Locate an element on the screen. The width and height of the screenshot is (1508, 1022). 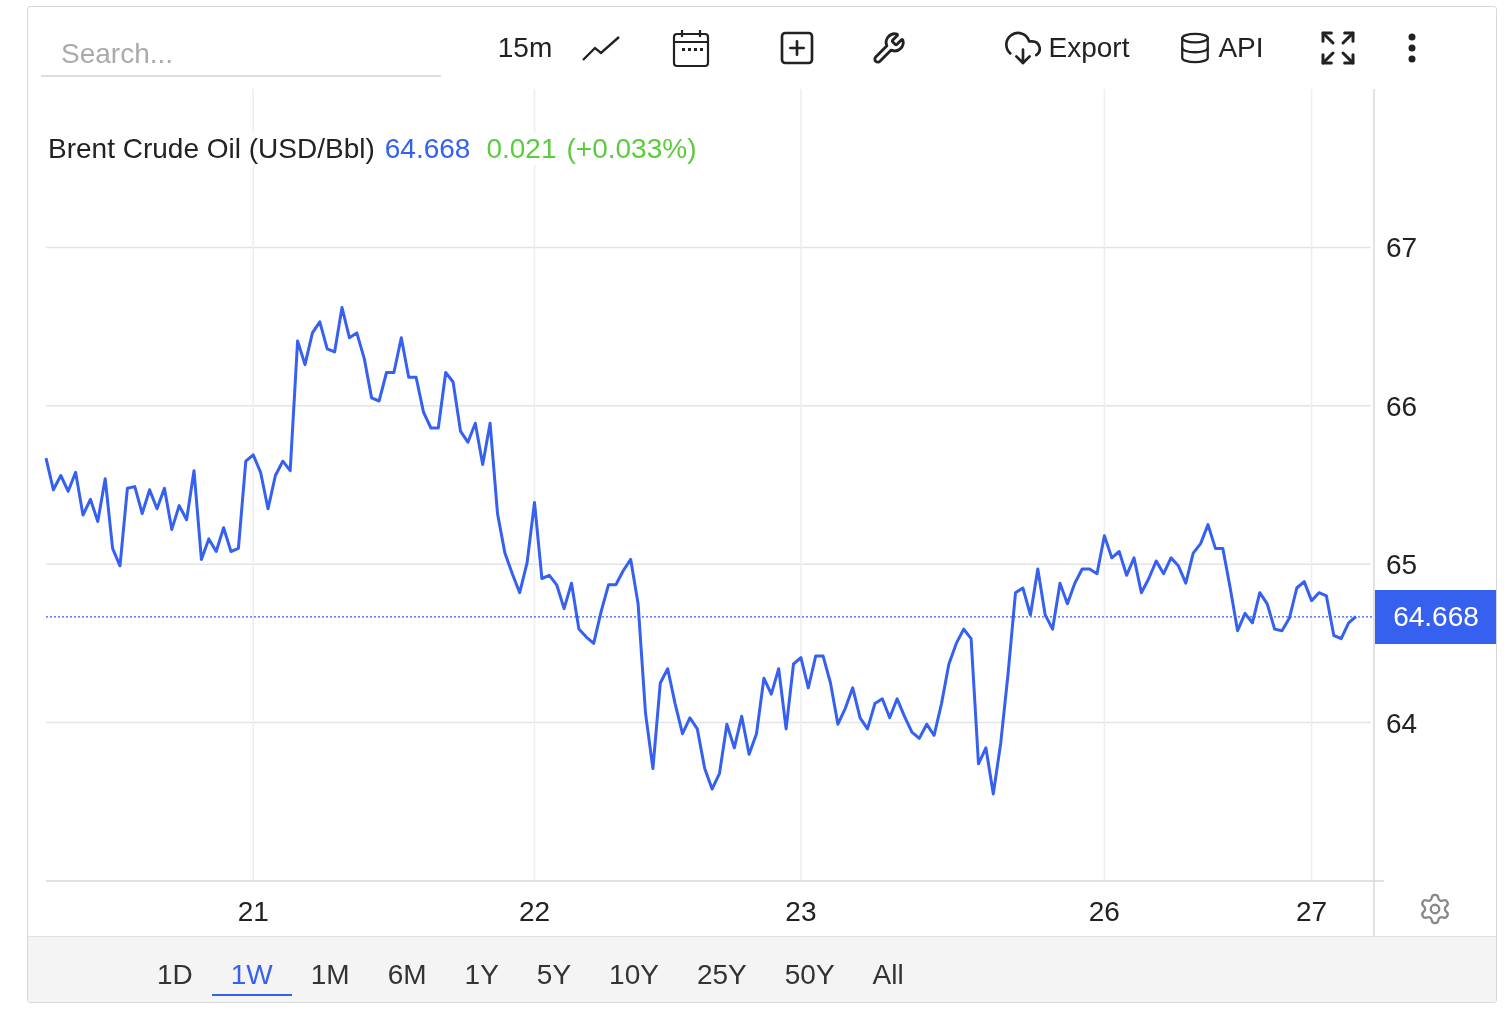
range-tab: 1W is located at coordinates (251, 966).